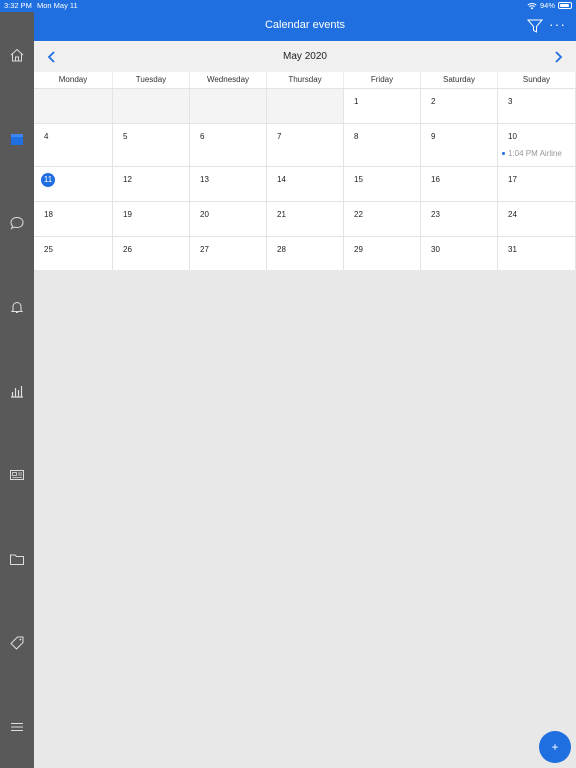  Describe the element at coordinates (73, 253) in the screenshot. I see `day-cell-25: 25` at that location.